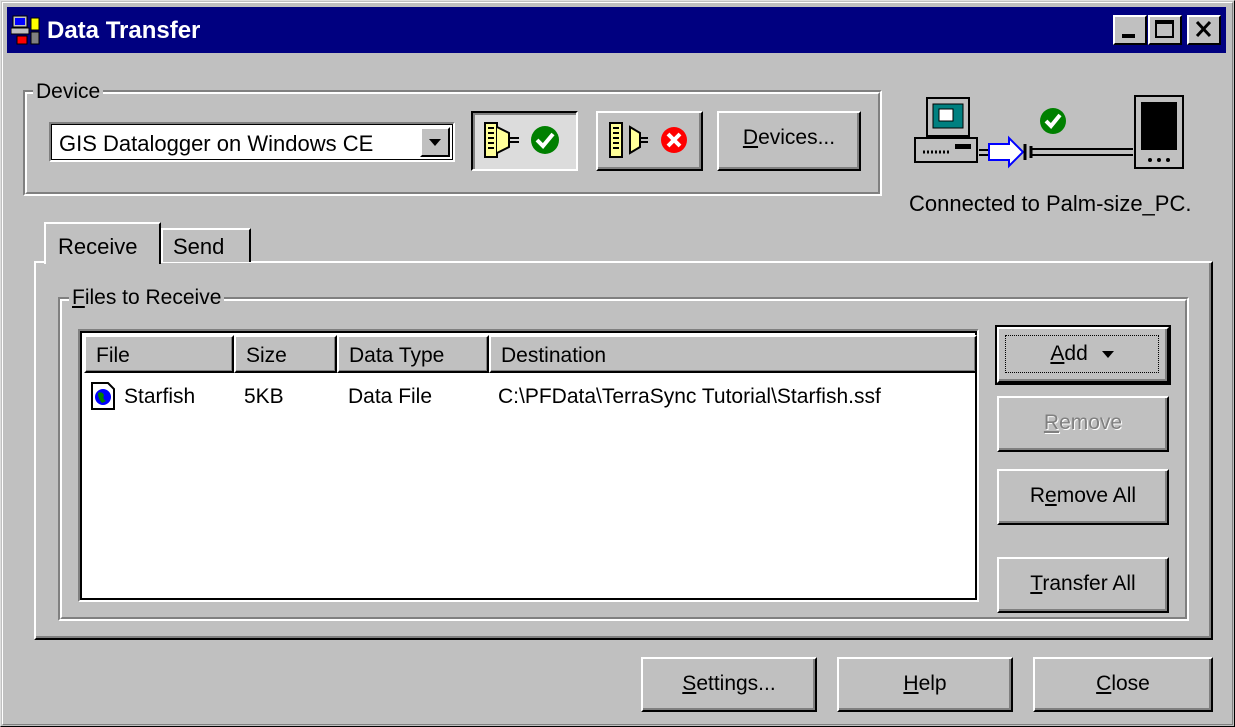 This screenshot has height=727, width=1235. I want to click on maximize-button, so click(1165, 30).